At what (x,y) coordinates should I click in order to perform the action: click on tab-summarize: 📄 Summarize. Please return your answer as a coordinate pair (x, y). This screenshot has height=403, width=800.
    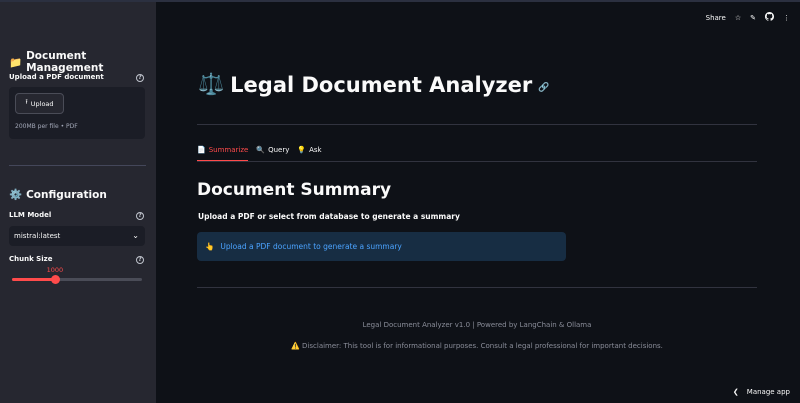
    Looking at the image, I should click on (223, 154).